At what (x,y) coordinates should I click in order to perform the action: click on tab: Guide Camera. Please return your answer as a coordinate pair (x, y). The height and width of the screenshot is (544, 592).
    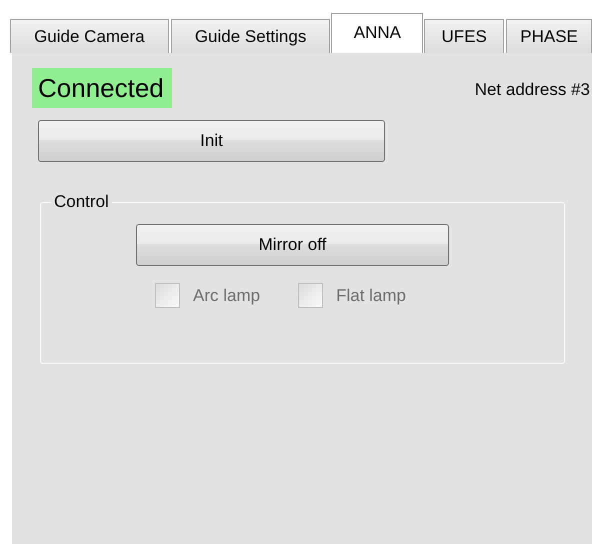
    Looking at the image, I should click on (89, 36).